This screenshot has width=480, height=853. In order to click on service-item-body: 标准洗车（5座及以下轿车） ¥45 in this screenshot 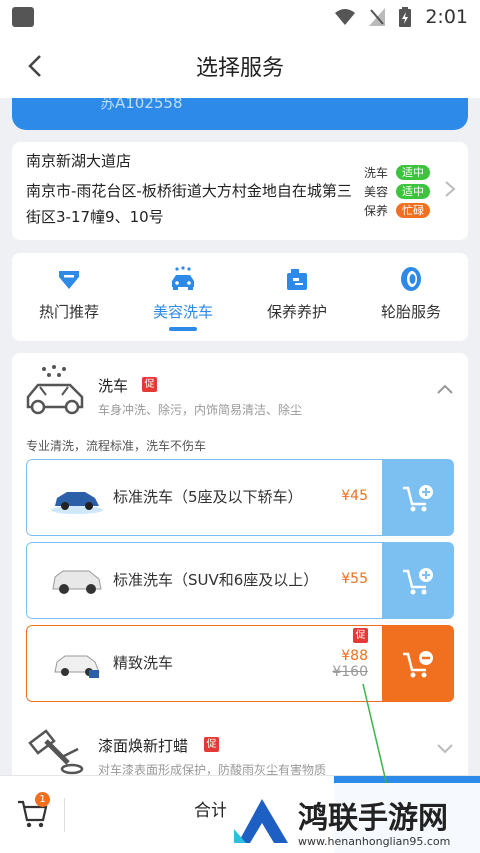, I will do `click(204, 497)`.